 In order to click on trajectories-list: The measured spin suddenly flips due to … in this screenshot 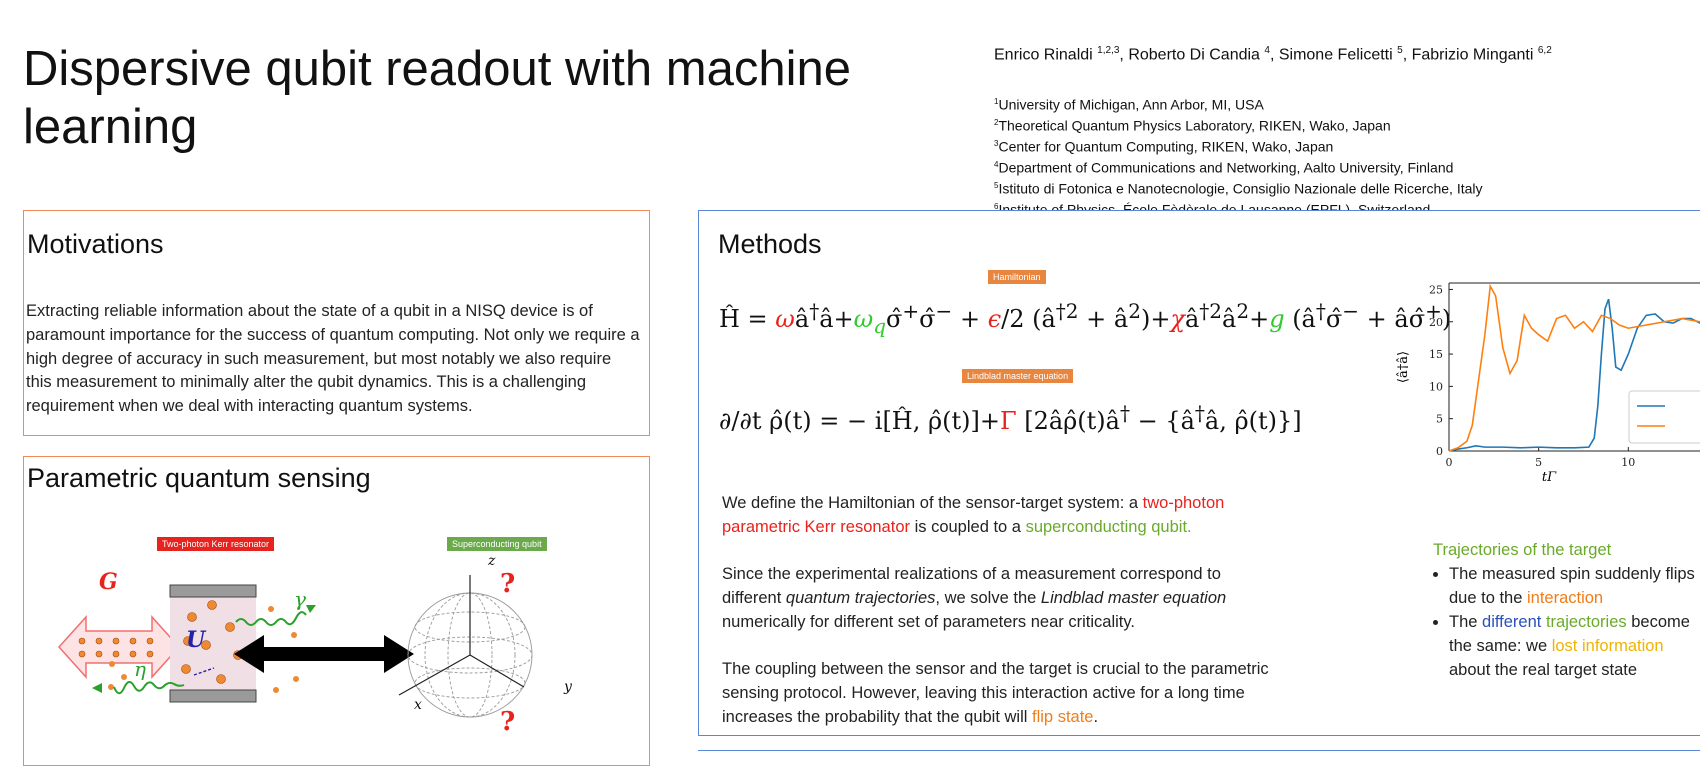, I will do `click(1566, 622)`.